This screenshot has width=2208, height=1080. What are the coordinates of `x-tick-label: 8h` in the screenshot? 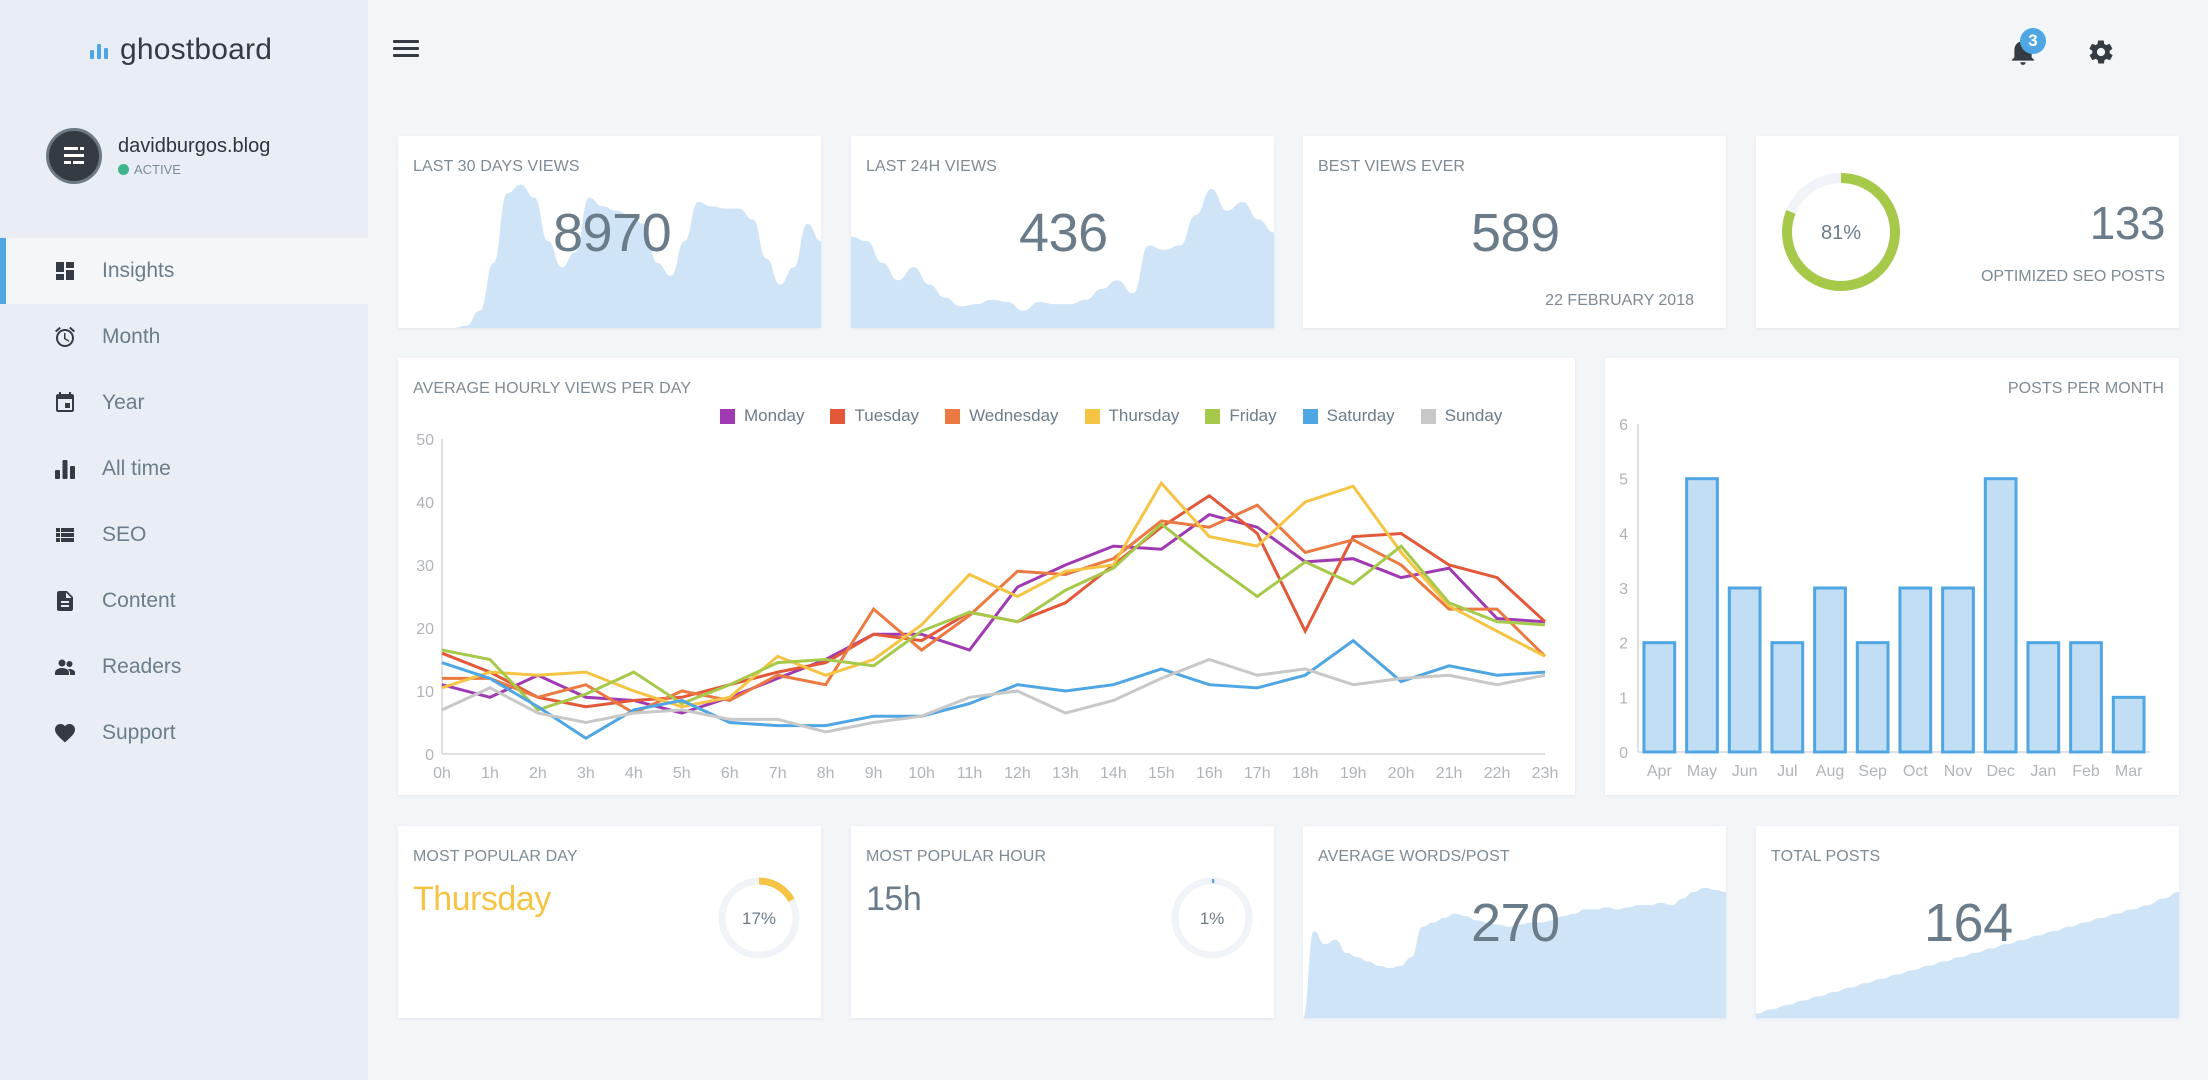 It's located at (826, 773).